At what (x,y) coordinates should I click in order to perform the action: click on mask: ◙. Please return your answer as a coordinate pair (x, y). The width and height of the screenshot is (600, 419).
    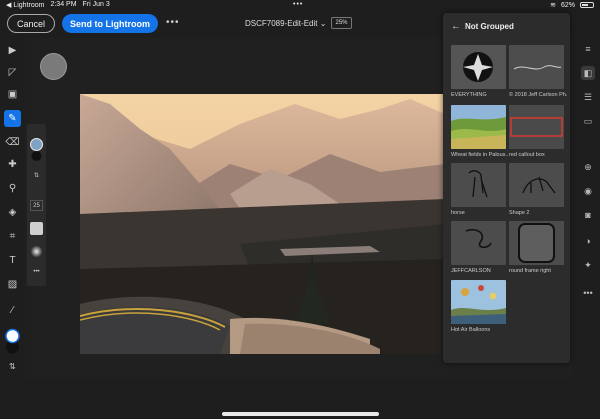
    Looking at the image, I should click on (588, 215).